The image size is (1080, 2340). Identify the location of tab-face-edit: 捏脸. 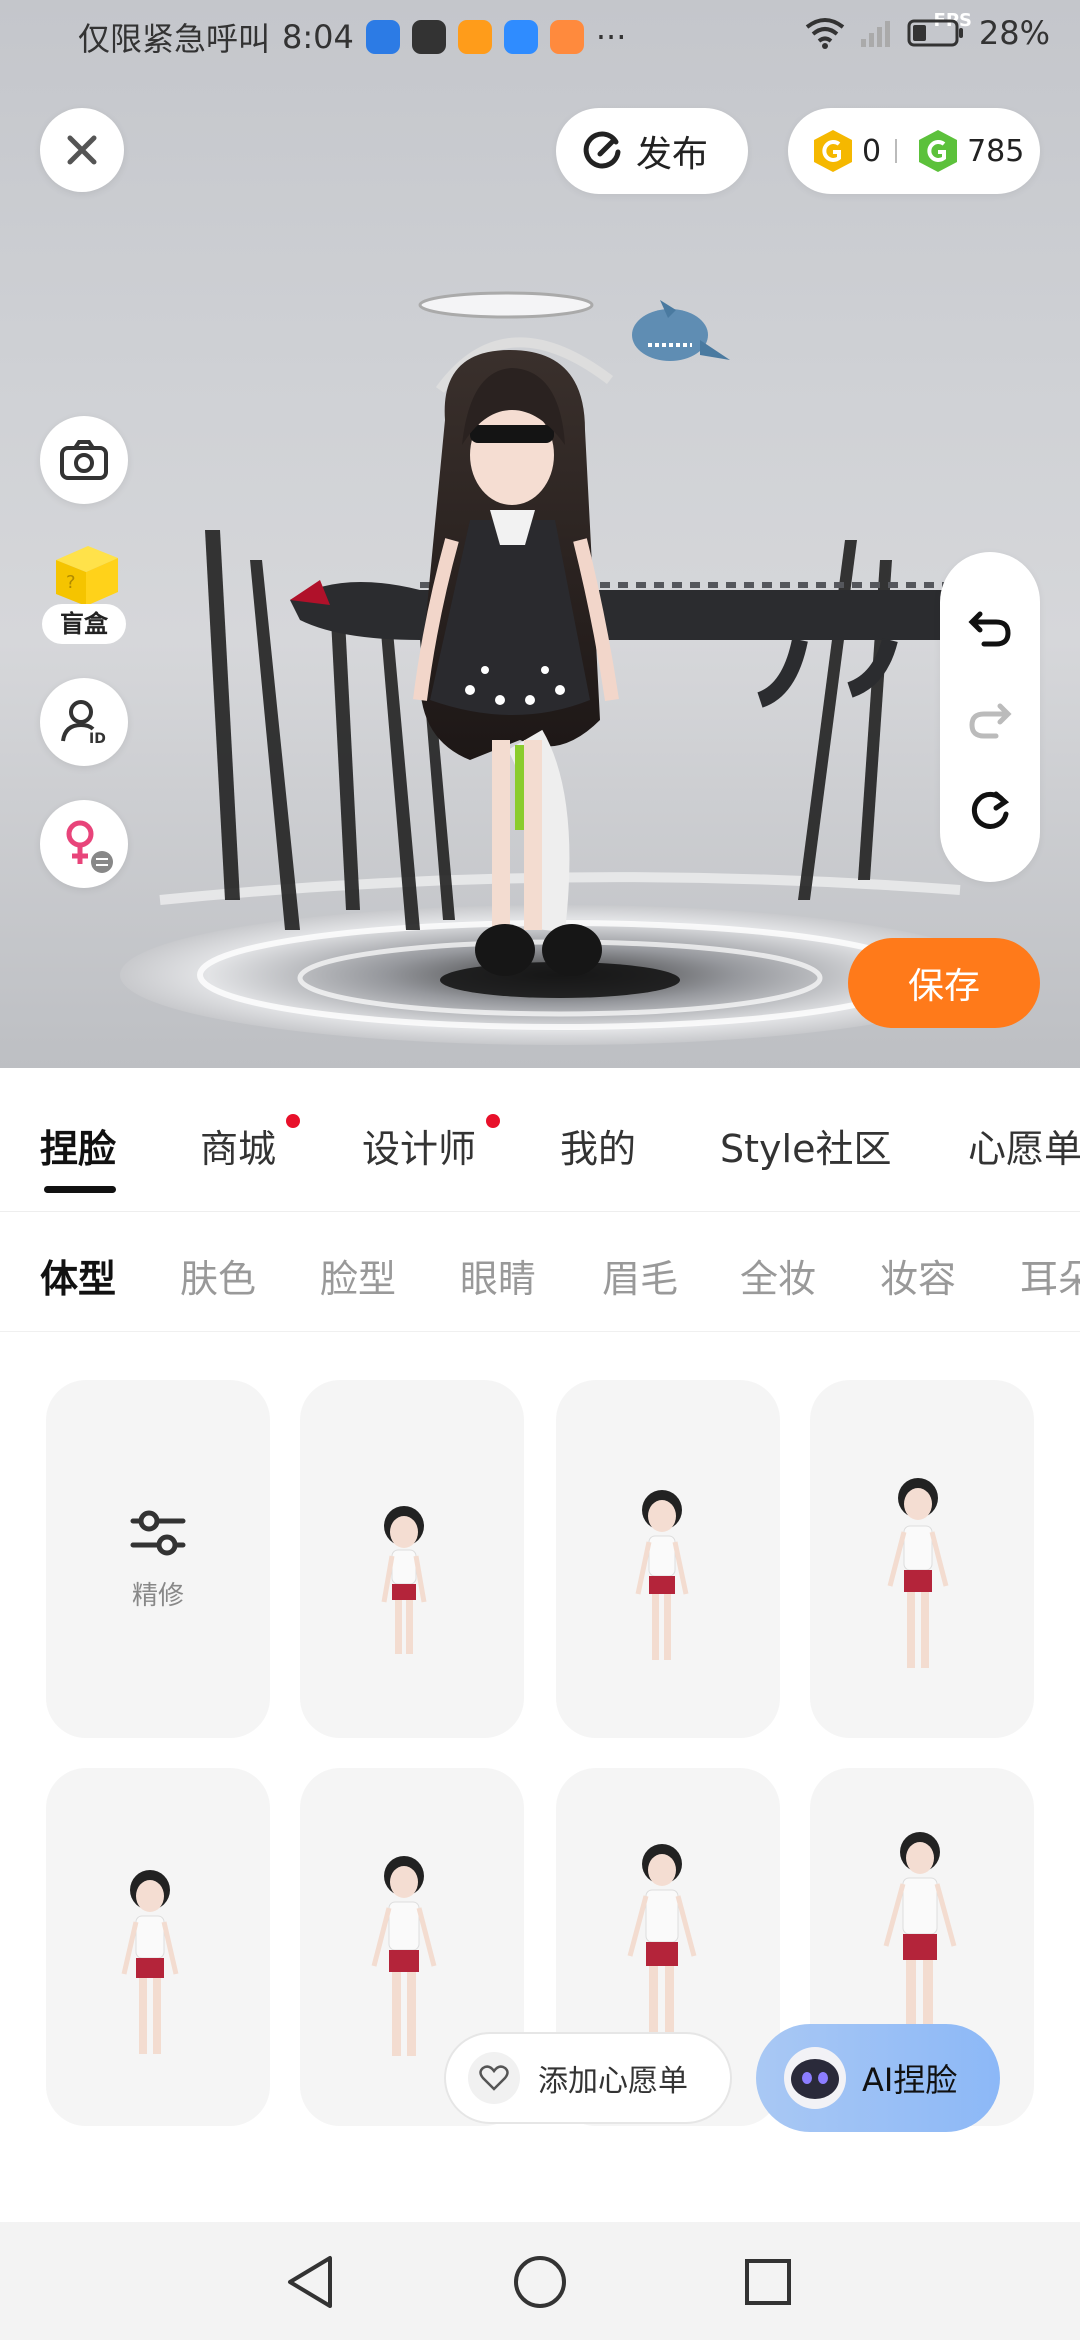
(78, 1145).